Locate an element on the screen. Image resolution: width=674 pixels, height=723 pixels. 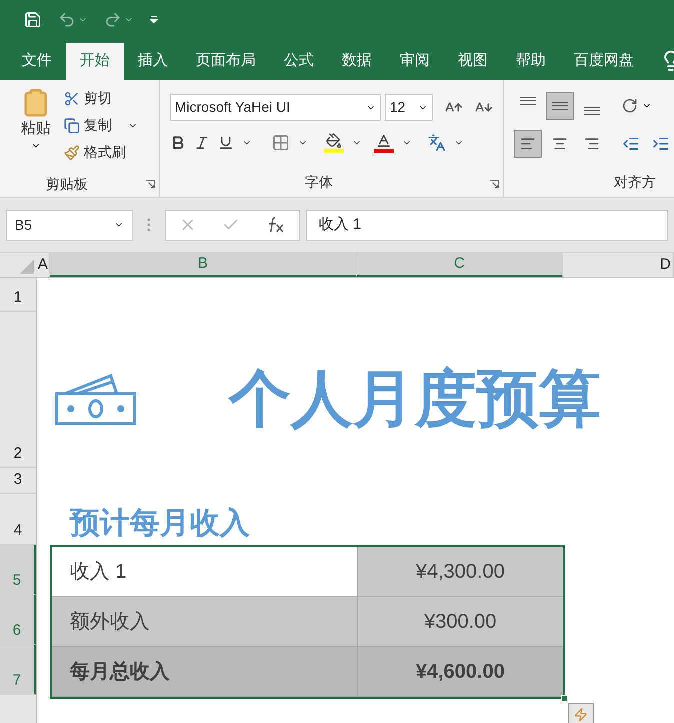
scissors-icon is located at coordinates (72, 98).